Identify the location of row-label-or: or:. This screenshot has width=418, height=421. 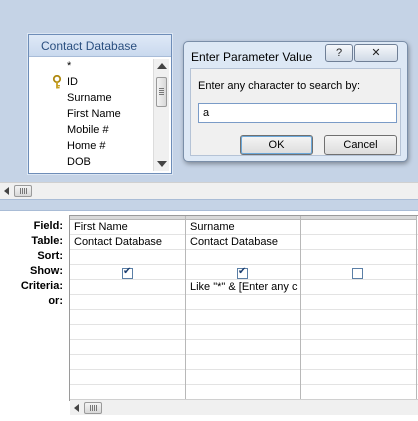
(55, 301).